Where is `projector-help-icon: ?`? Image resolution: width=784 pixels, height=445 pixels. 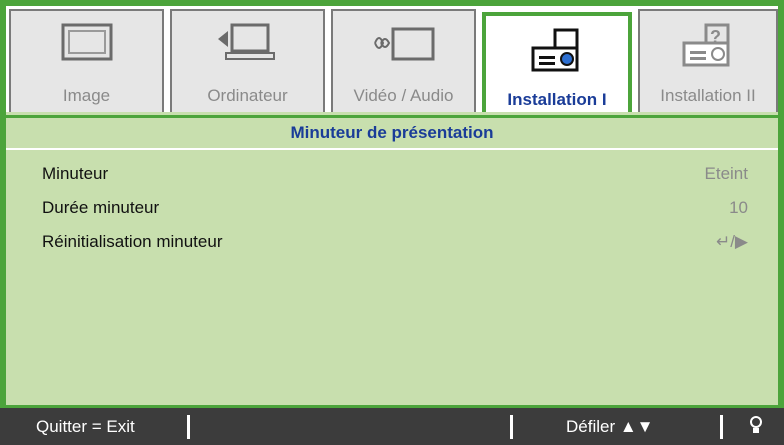
projector-help-icon: ? is located at coordinates (708, 48).